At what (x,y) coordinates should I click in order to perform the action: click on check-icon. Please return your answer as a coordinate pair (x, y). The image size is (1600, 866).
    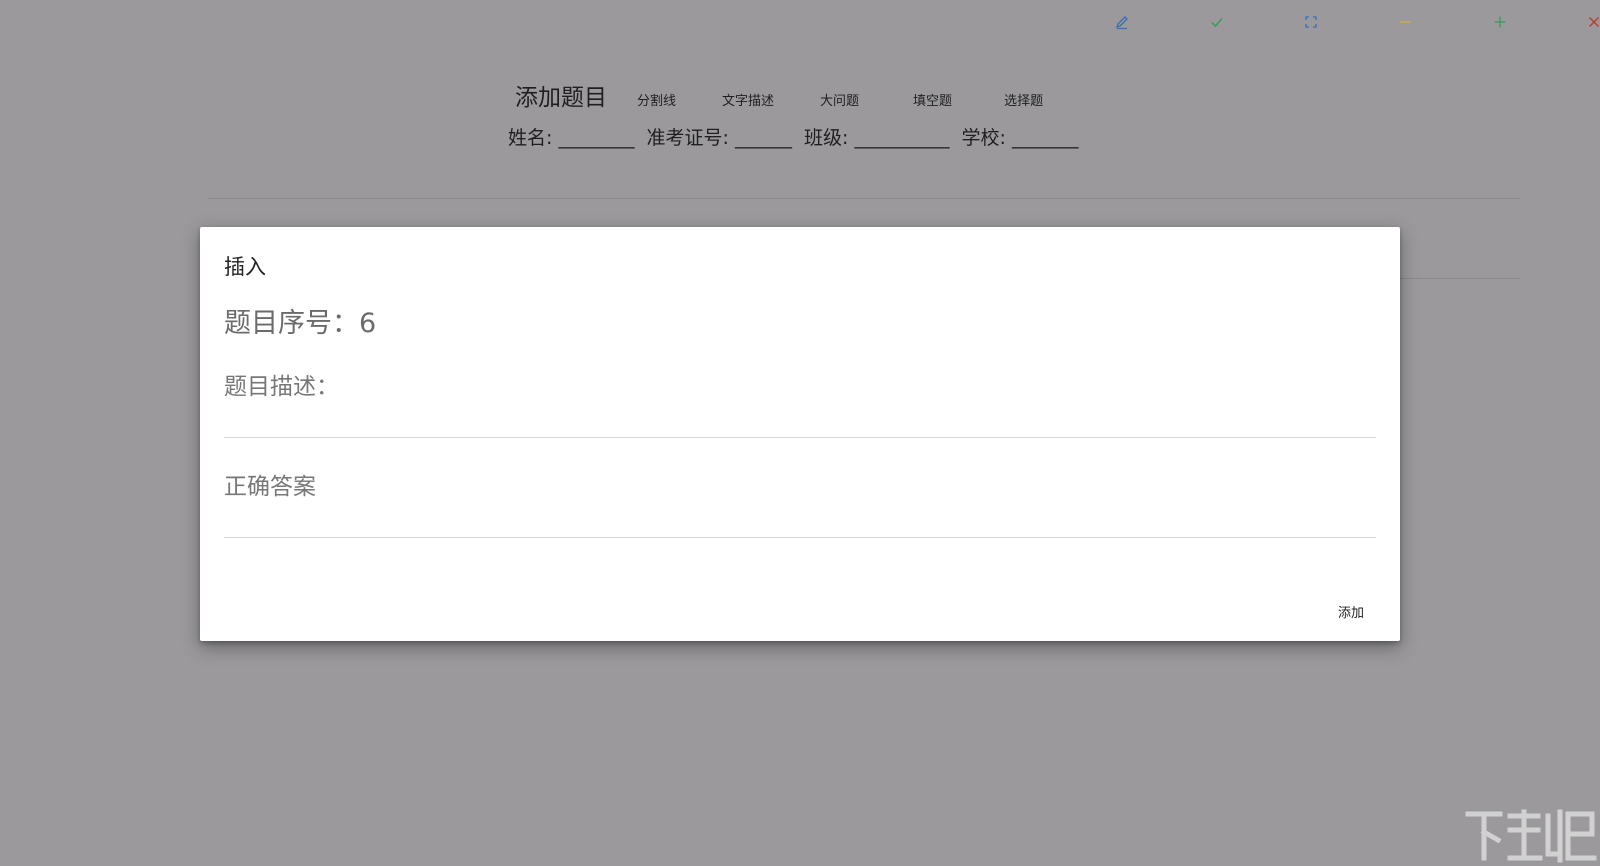
    Looking at the image, I should click on (1217, 23).